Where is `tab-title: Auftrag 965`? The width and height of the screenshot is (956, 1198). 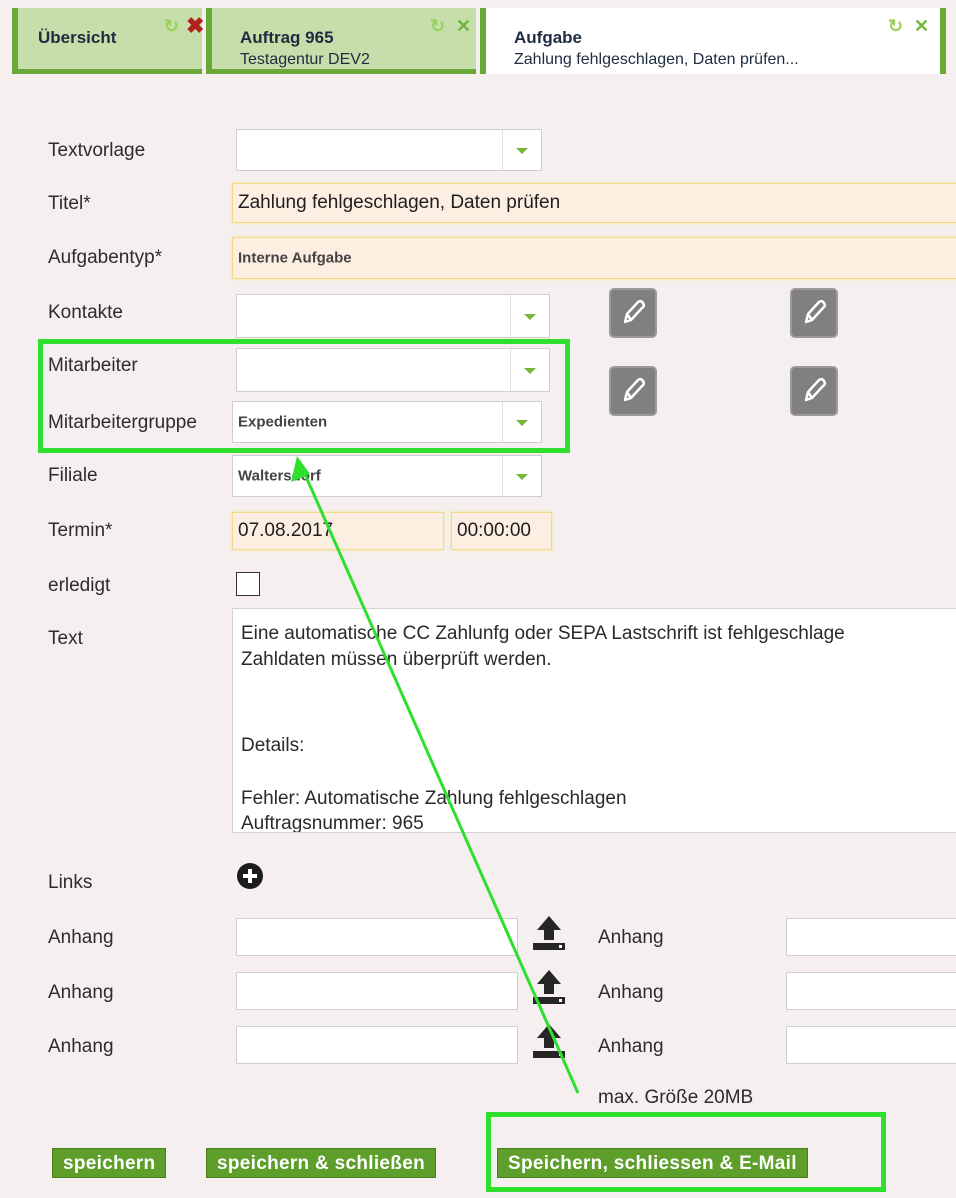
tab-title: Auftrag 965 is located at coordinates (287, 37).